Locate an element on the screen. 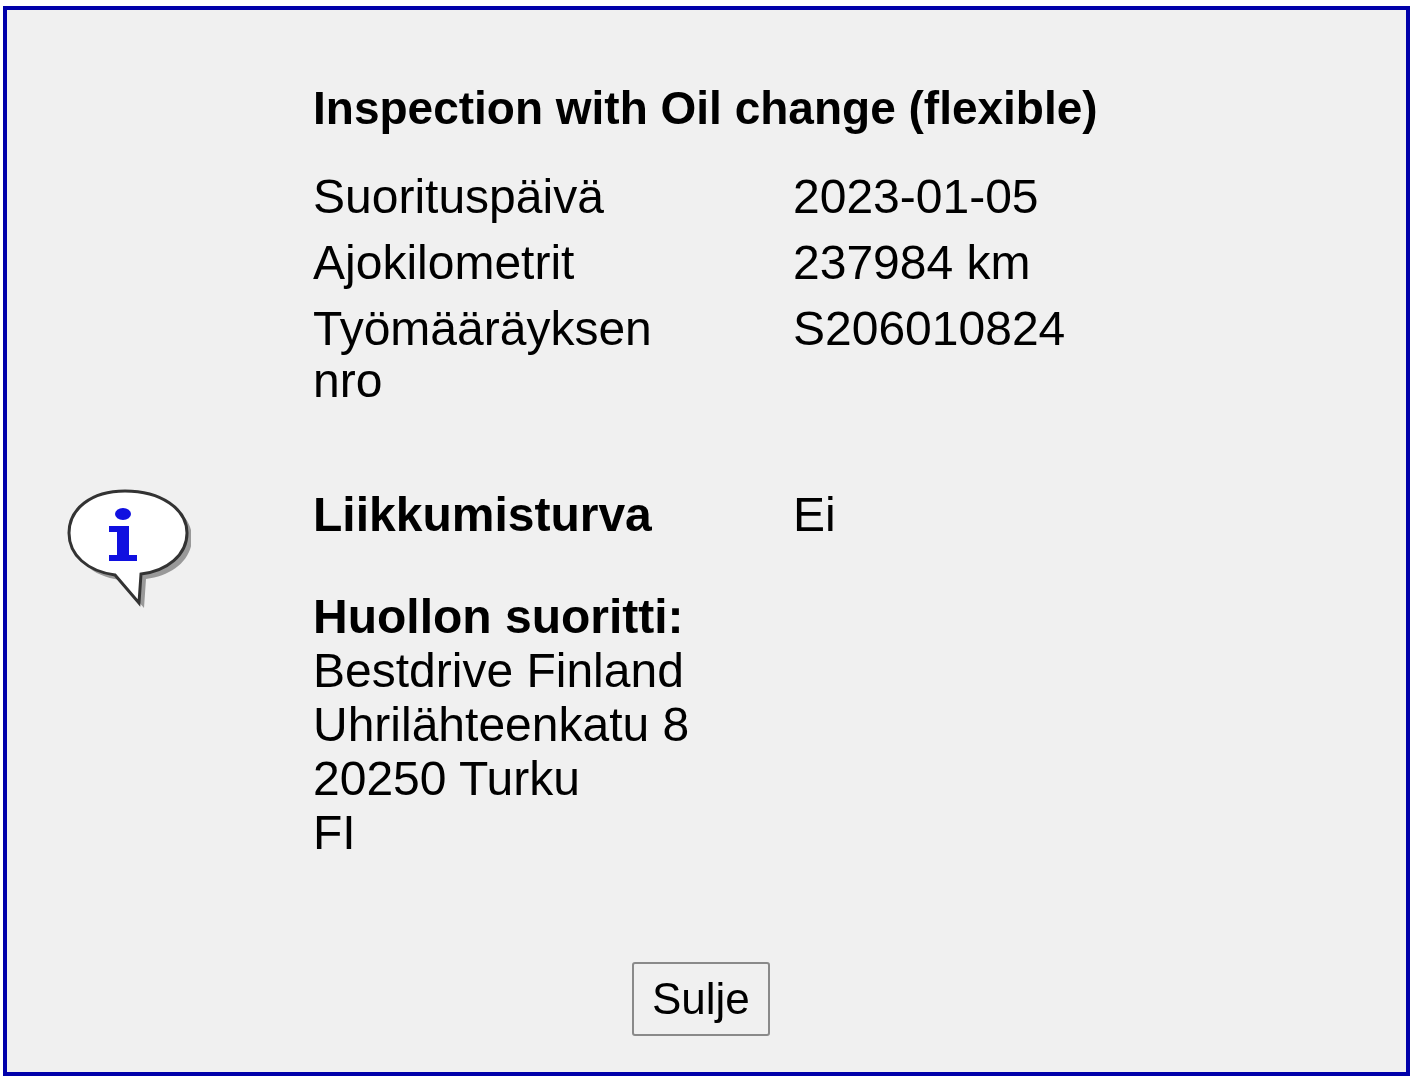 This screenshot has width=1415, height=1080. performer-heading: Huollon suoritti: is located at coordinates (498, 617).